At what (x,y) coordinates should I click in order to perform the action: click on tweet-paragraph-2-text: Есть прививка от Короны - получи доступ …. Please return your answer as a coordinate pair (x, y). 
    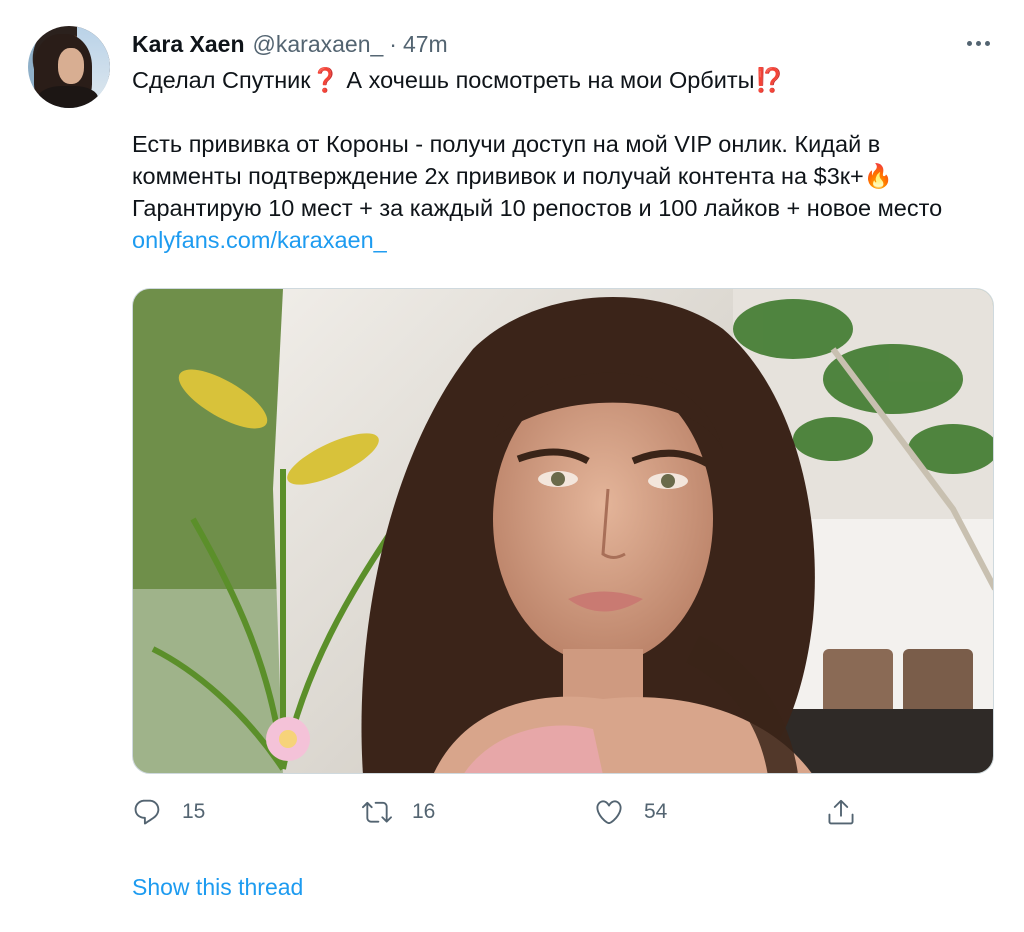
    Looking at the image, I should click on (506, 160).